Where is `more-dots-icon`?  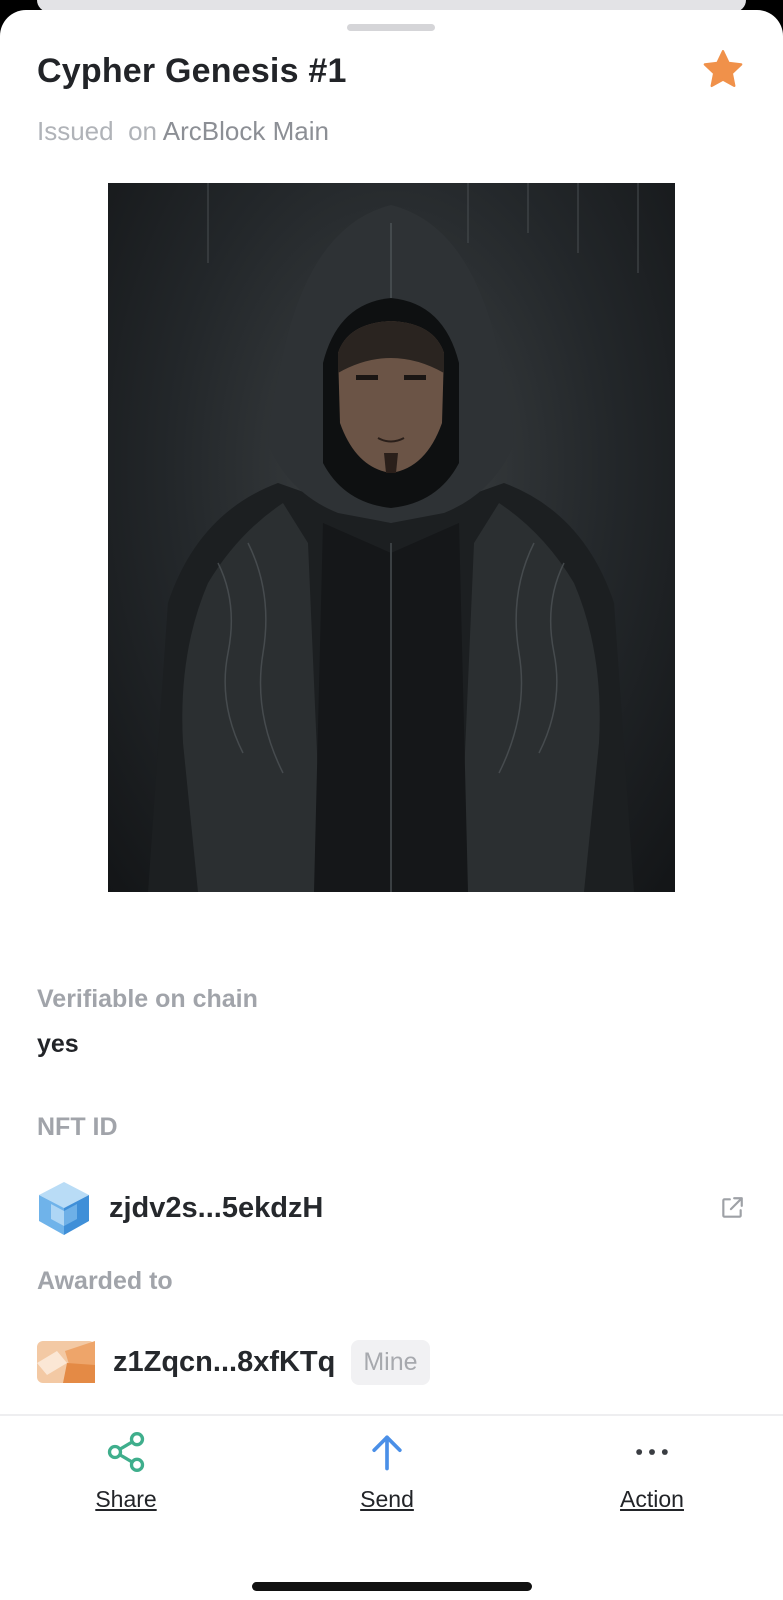
more-dots-icon is located at coordinates (652, 1452).